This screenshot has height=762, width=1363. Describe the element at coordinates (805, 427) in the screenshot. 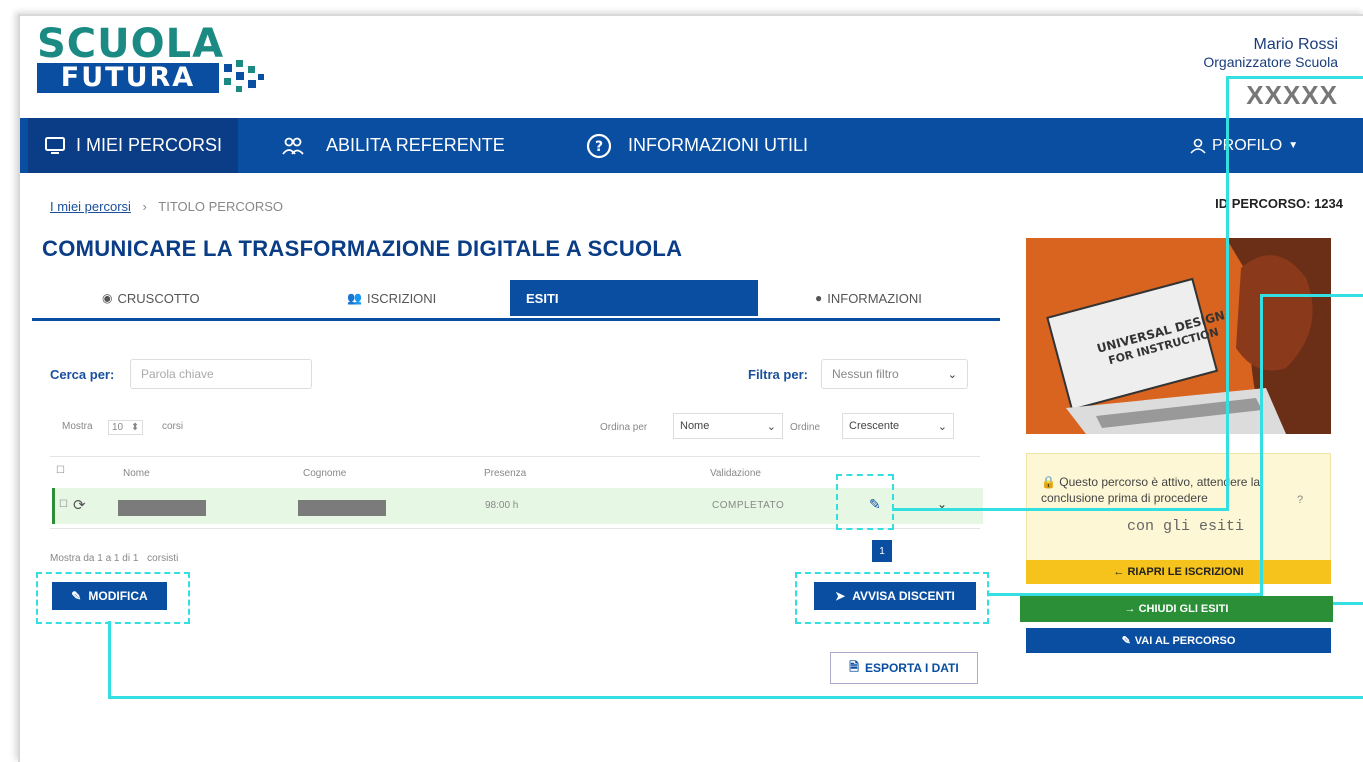

I see `order-label: Ordine` at that location.